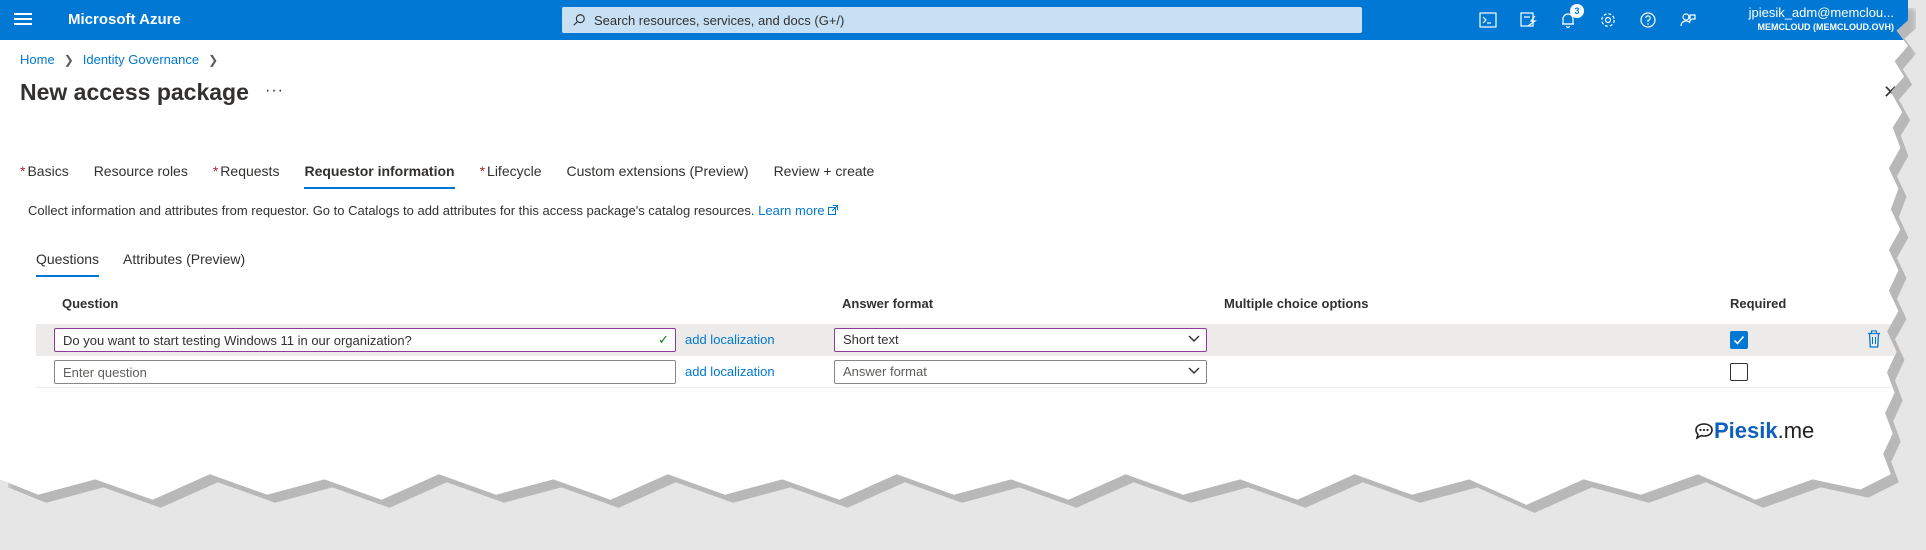 This screenshot has height=550, width=1926. Describe the element at coordinates (141, 59) in the screenshot. I see `breadcrumb-identity-governance: Identity Governance` at that location.